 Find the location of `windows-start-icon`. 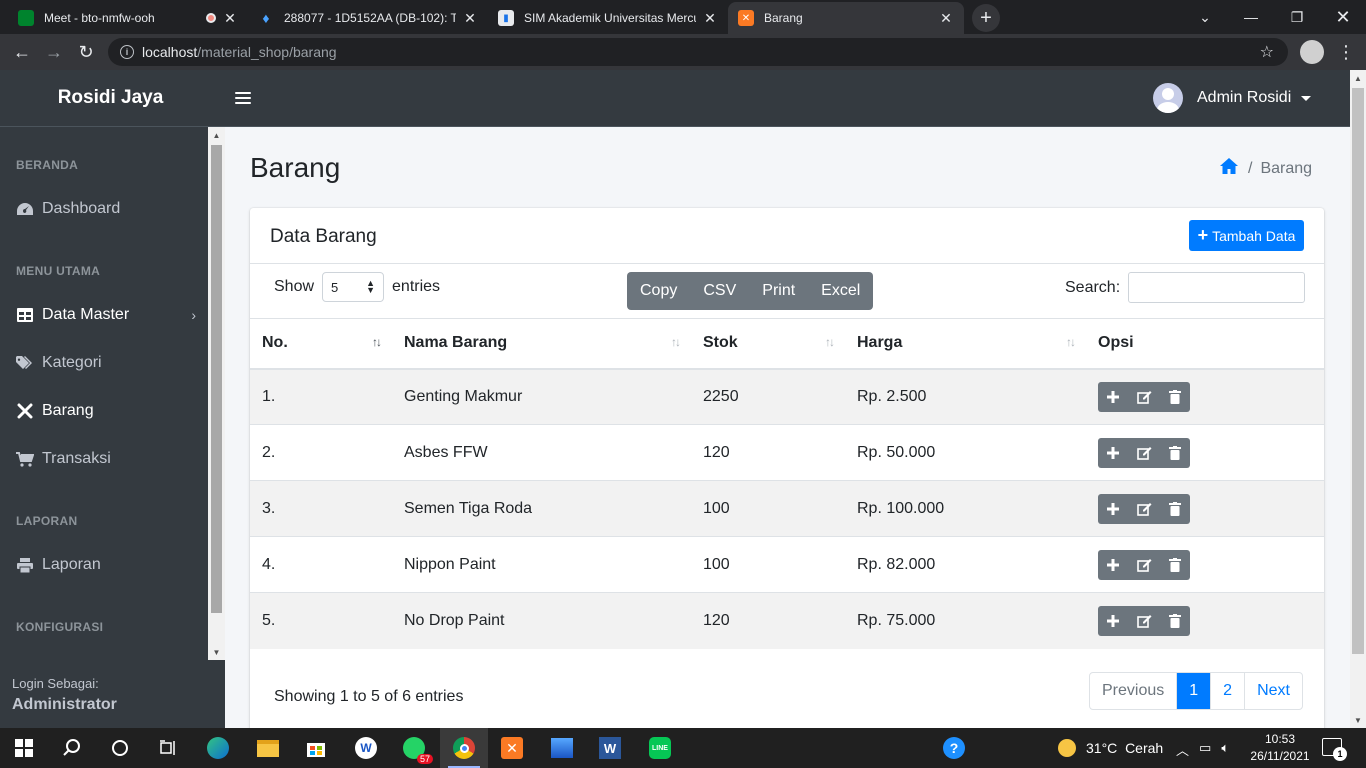

windows-start-icon is located at coordinates (24, 748).